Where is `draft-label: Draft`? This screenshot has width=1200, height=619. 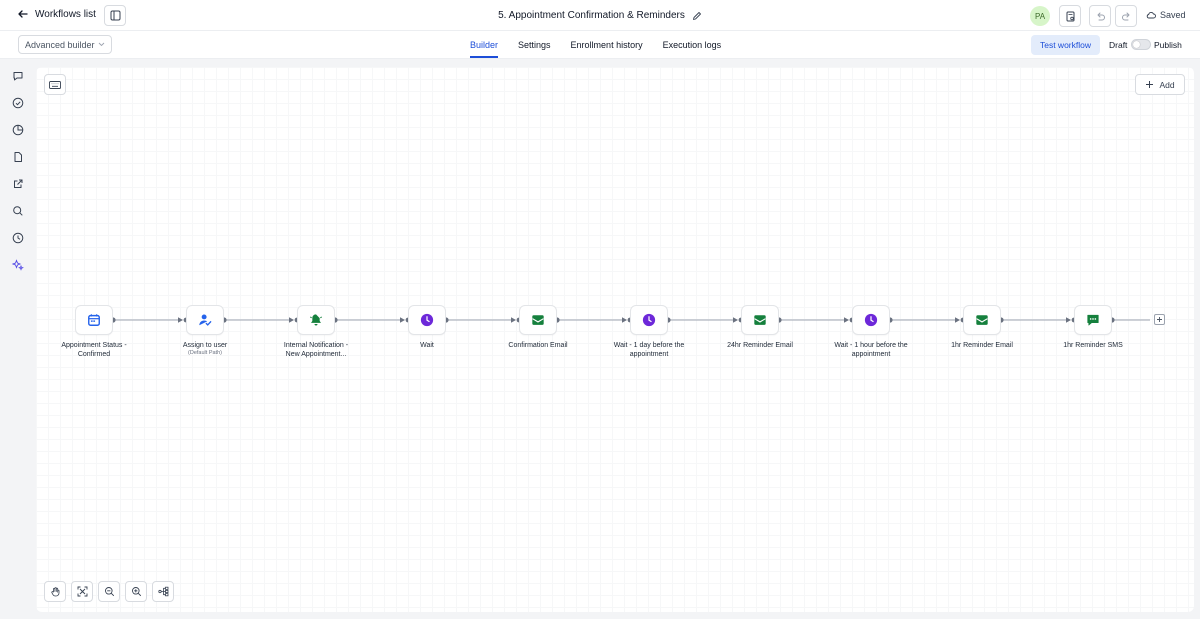
draft-label: Draft is located at coordinates (1118, 45).